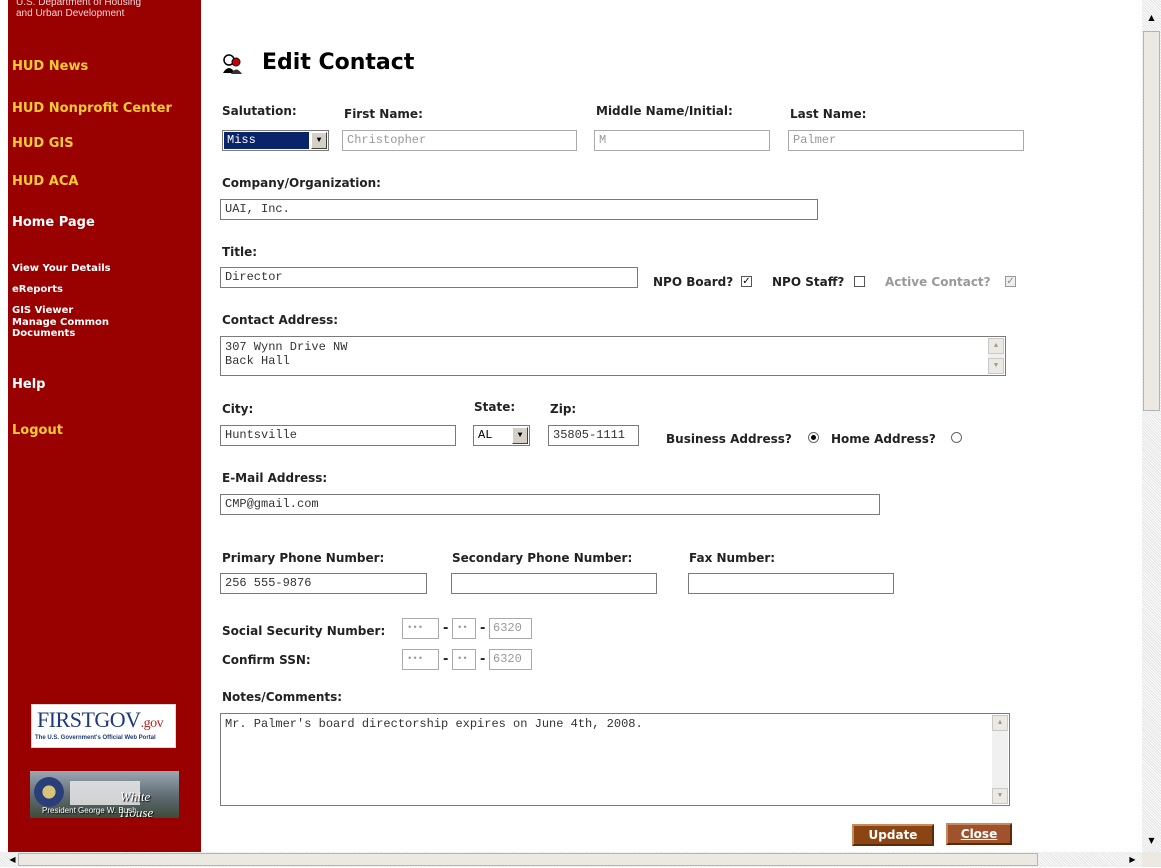 This screenshot has height=868, width=1161. I want to click on secondary-phone-input, so click(554, 583).